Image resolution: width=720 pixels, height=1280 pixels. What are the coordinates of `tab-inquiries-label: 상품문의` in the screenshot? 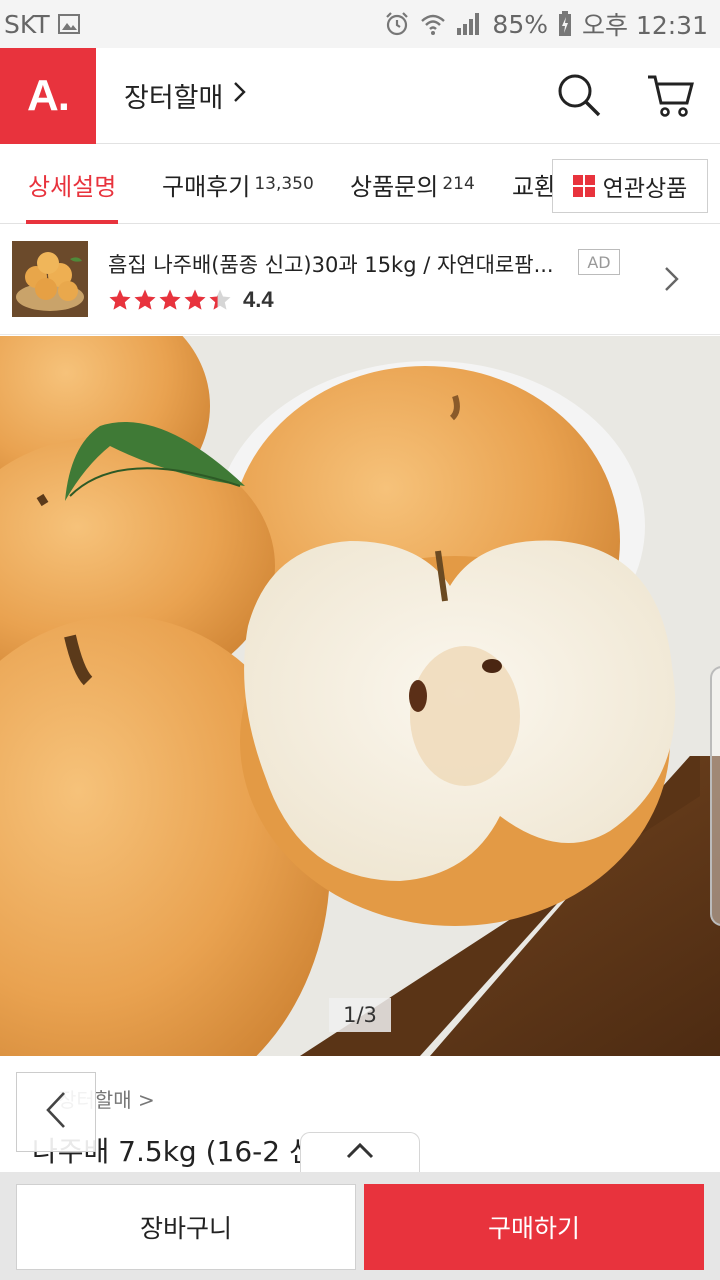 It's located at (394, 186).